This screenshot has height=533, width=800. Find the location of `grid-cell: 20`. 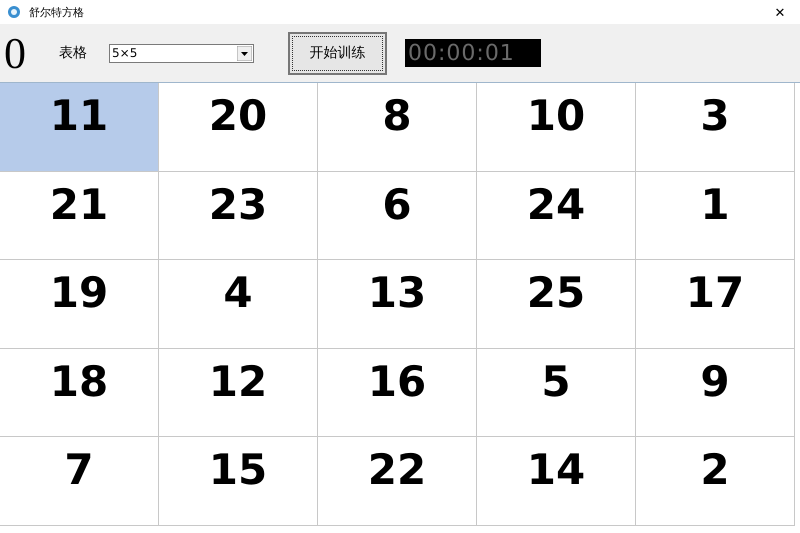

grid-cell: 20 is located at coordinates (238, 127).